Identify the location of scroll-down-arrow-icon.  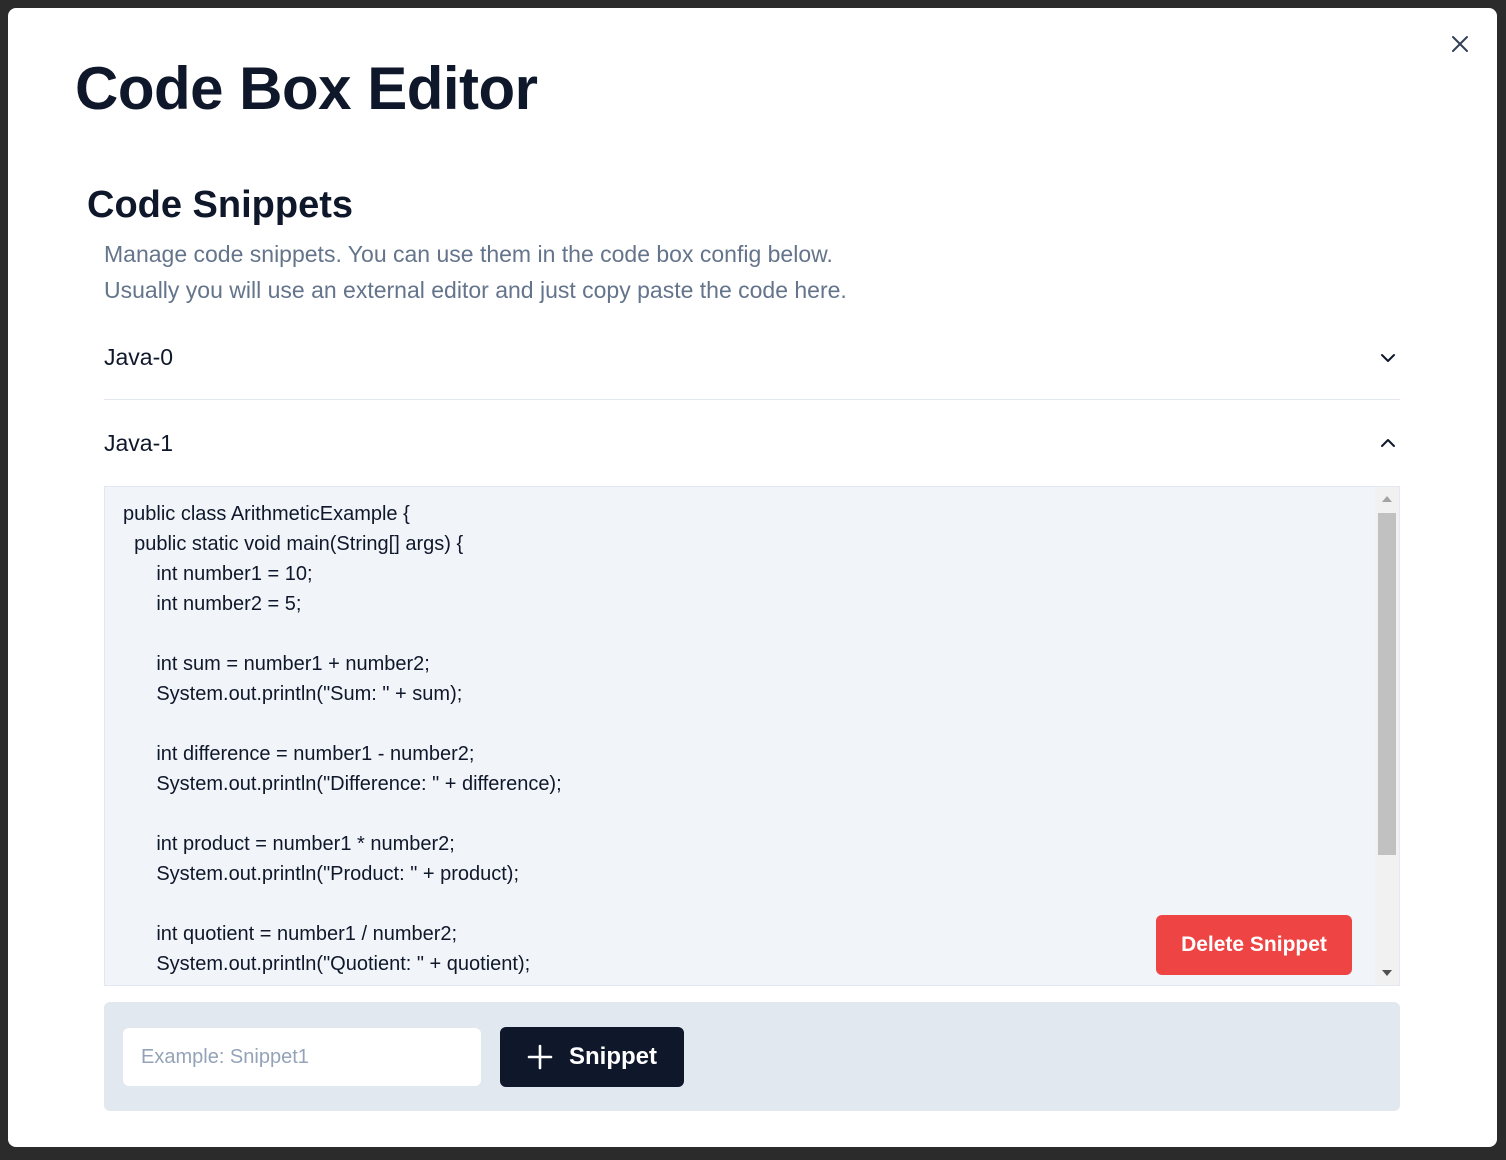
(1387, 973).